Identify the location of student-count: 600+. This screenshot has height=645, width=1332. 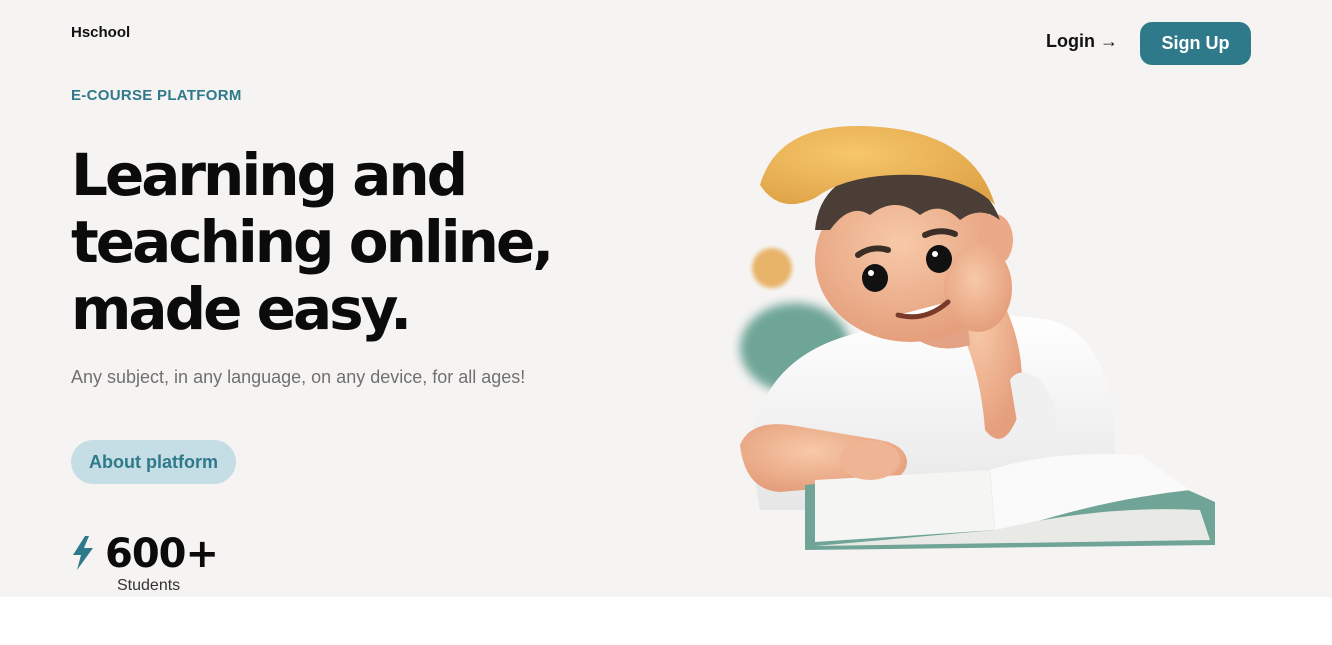
(162, 554).